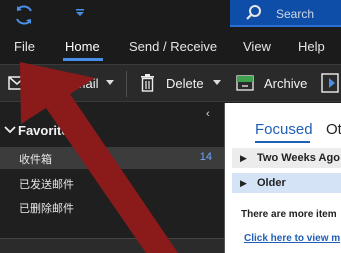 The height and width of the screenshot is (253, 341). Describe the element at coordinates (47, 130) in the screenshot. I see `favorites-header: Favorites` at that location.